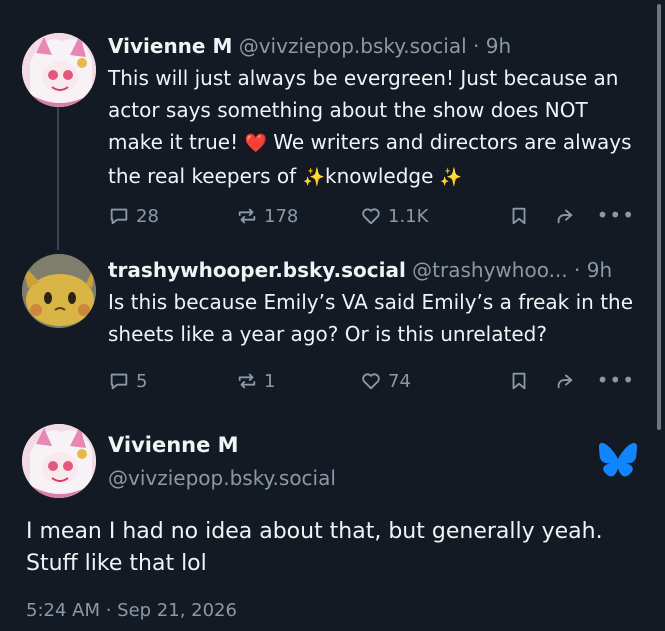  I want to click on reply-count: 28, so click(147, 216).